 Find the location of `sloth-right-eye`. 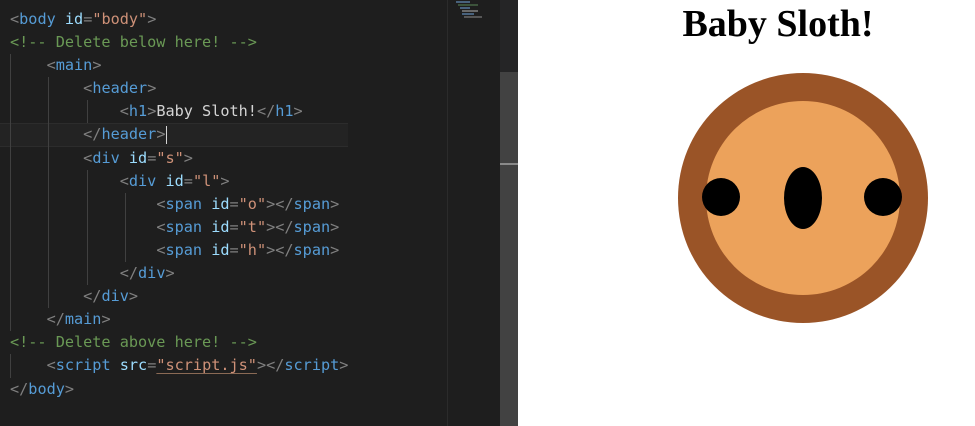

sloth-right-eye is located at coordinates (883, 197).